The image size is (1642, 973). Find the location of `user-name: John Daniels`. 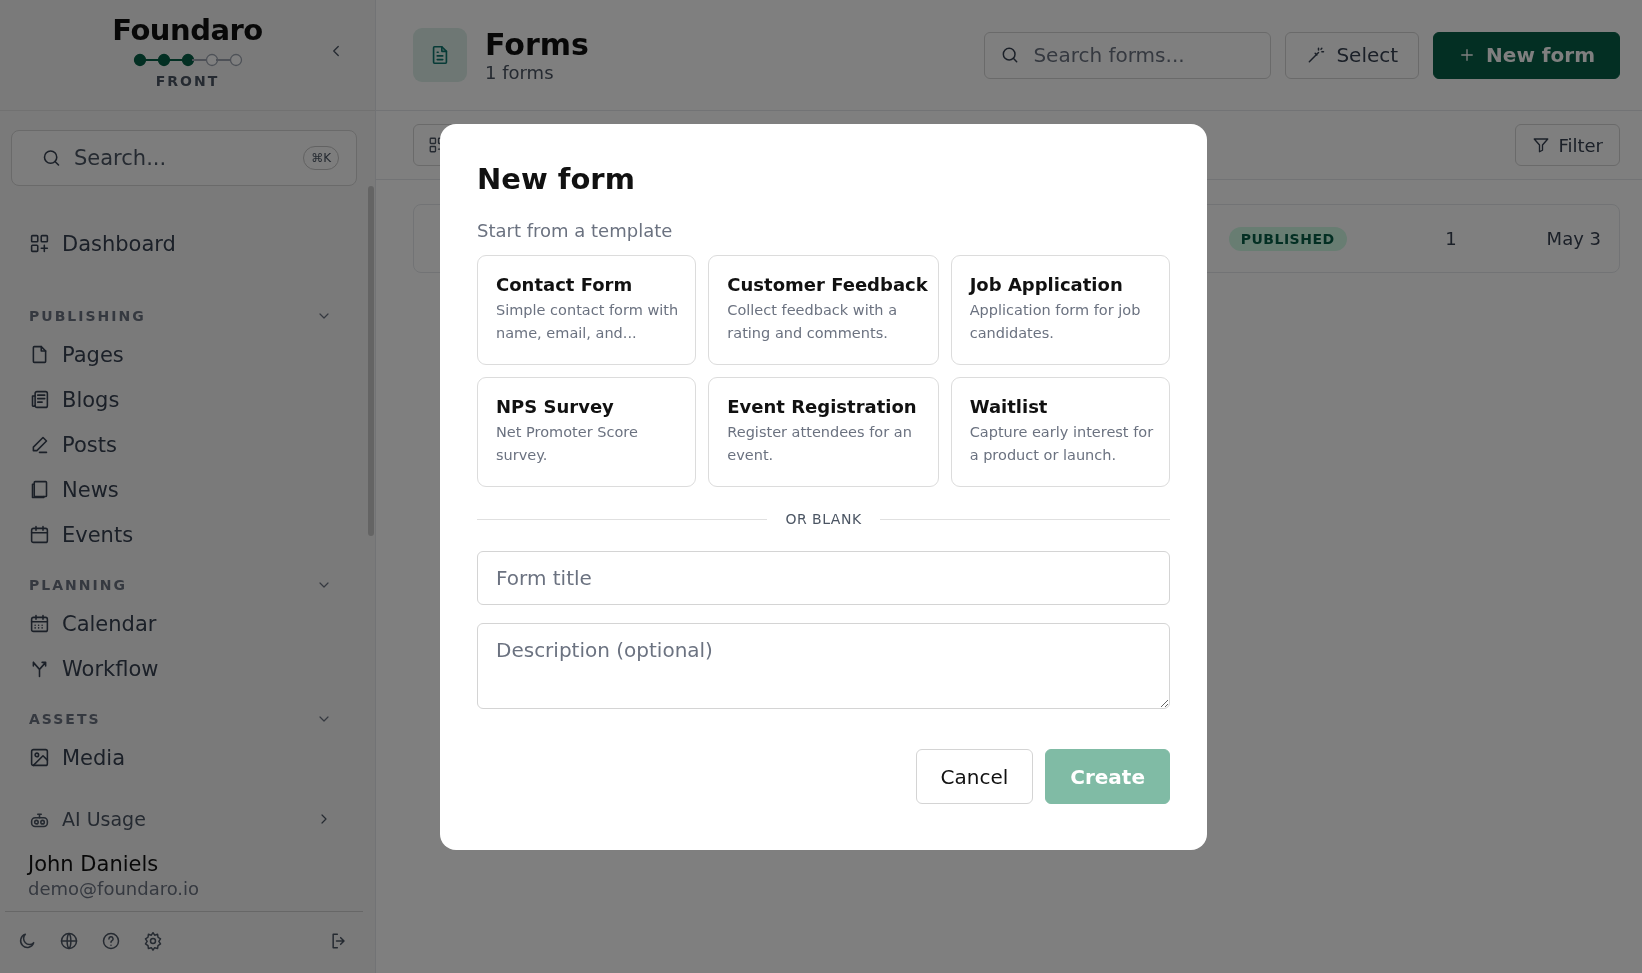

user-name: John Daniels is located at coordinates (94, 864).